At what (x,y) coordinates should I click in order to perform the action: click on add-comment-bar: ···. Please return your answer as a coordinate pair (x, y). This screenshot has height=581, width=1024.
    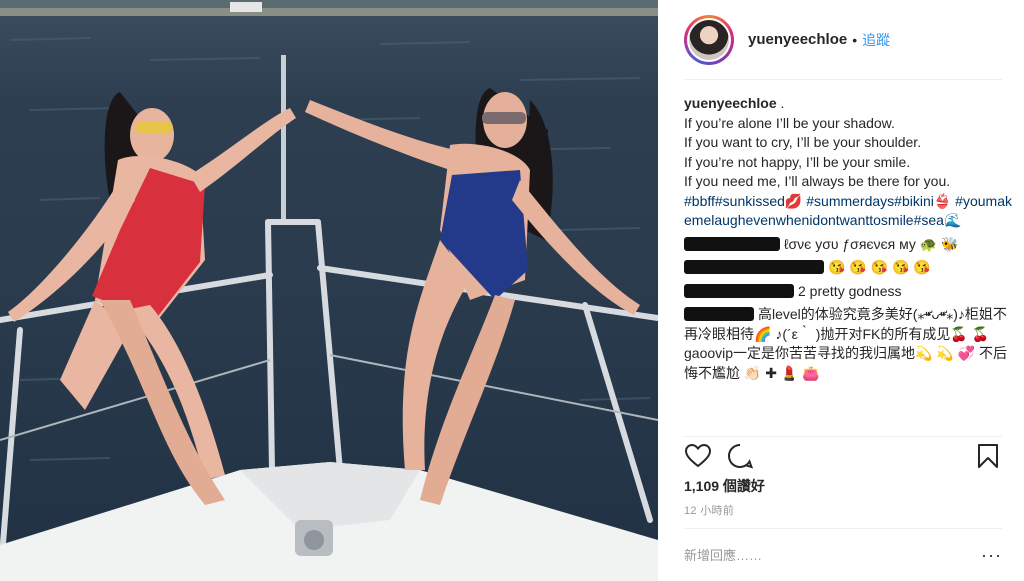
    Looking at the image, I should click on (843, 554).